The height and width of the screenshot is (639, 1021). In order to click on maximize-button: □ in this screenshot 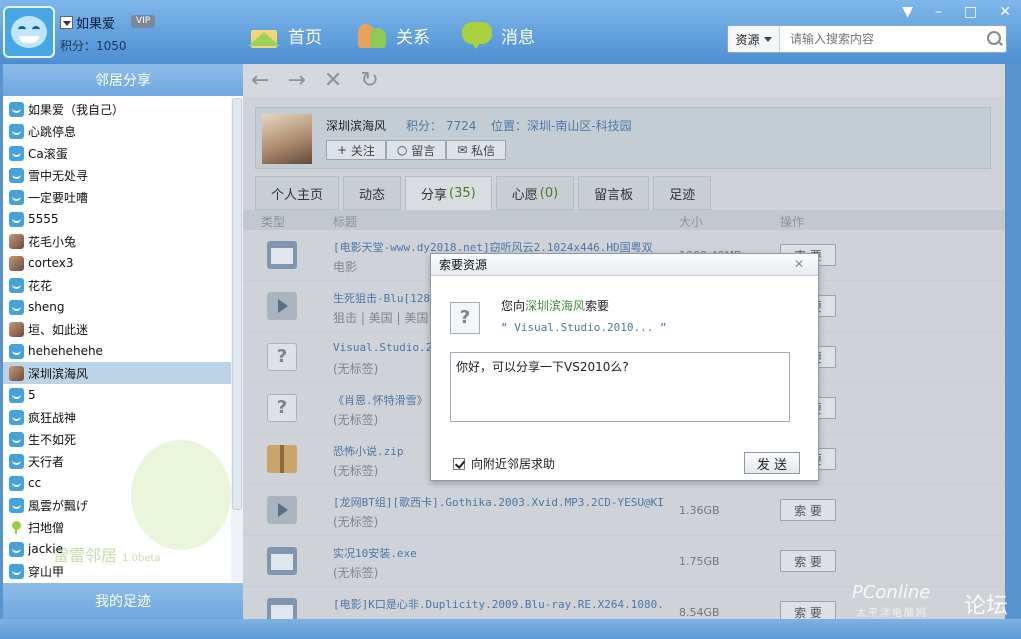, I will do `click(970, 12)`.